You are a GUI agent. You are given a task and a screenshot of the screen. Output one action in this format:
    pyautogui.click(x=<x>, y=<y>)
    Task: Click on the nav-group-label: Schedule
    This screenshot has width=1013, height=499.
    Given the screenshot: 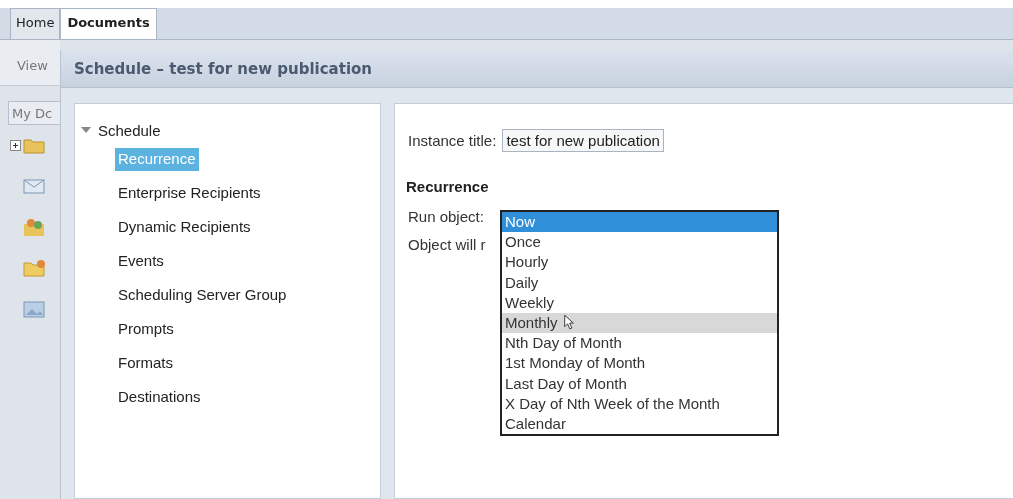 What is the action you would take?
    pyautogui.click(x=129, y=130)
    